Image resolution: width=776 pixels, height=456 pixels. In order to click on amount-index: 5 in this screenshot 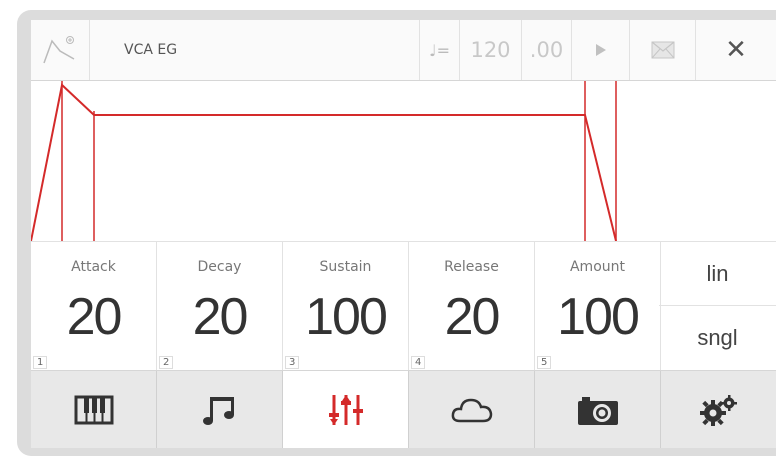, I will do `click(544, 362)`.